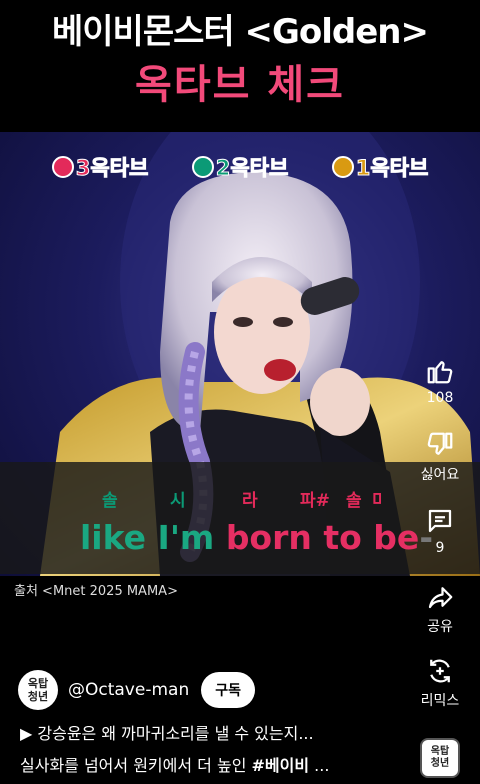 The height and width of the screenshot is (784, 480). Describe the element at coordinates (376, 501) in the screenshot. I see `note-label: 미` at that location.